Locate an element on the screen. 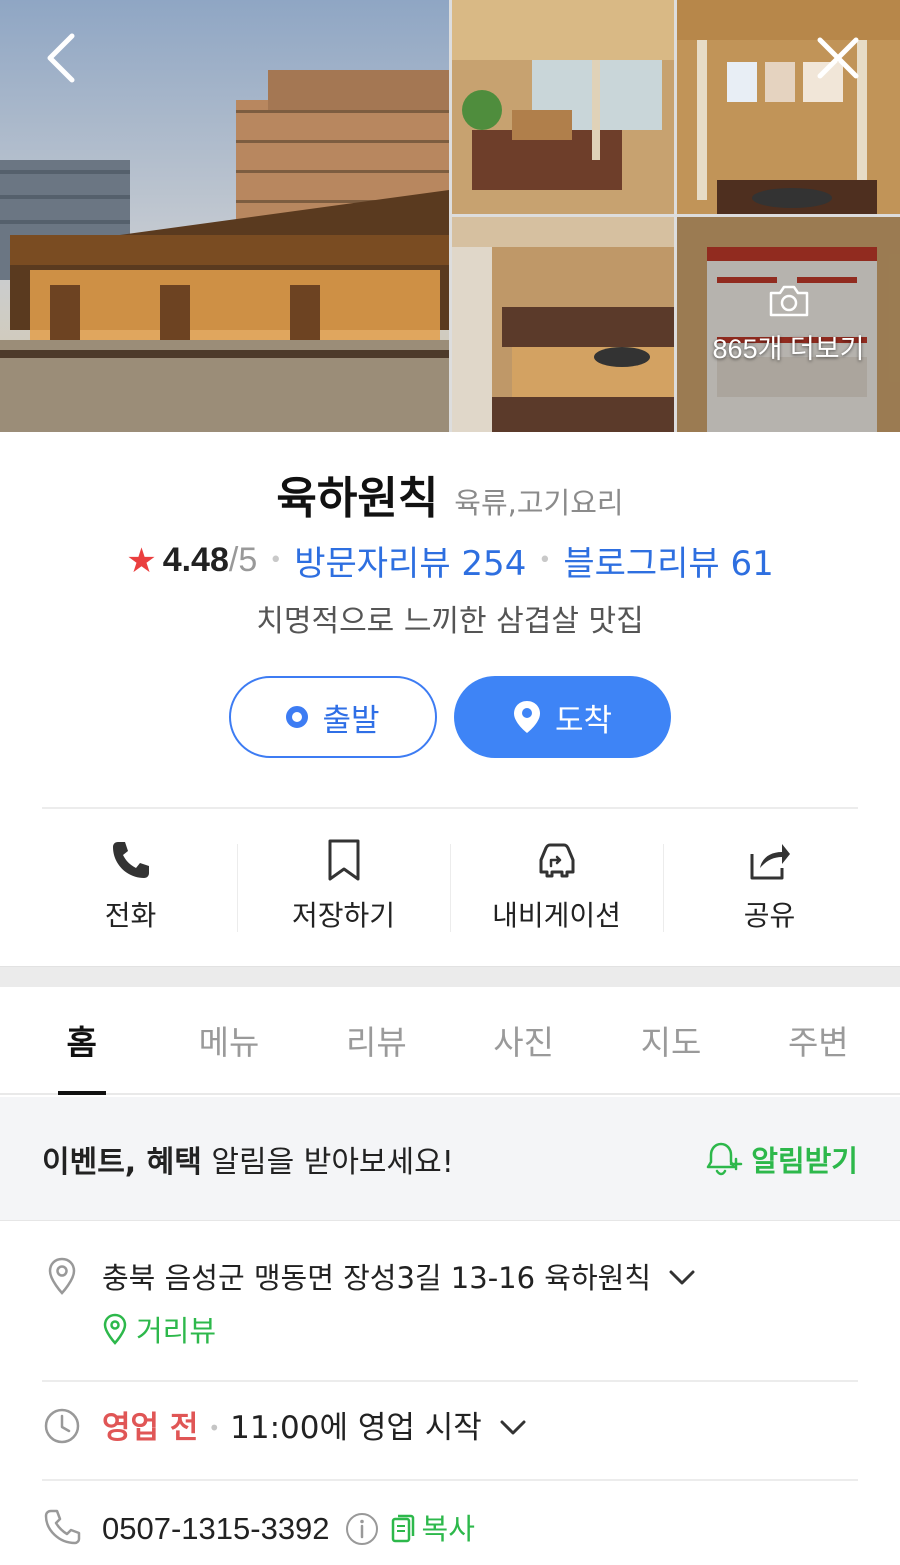 This screenshot has width=900, height=1565. hours-detail: 11:00에 영업 시작 is located at coordinates (356, 1428).